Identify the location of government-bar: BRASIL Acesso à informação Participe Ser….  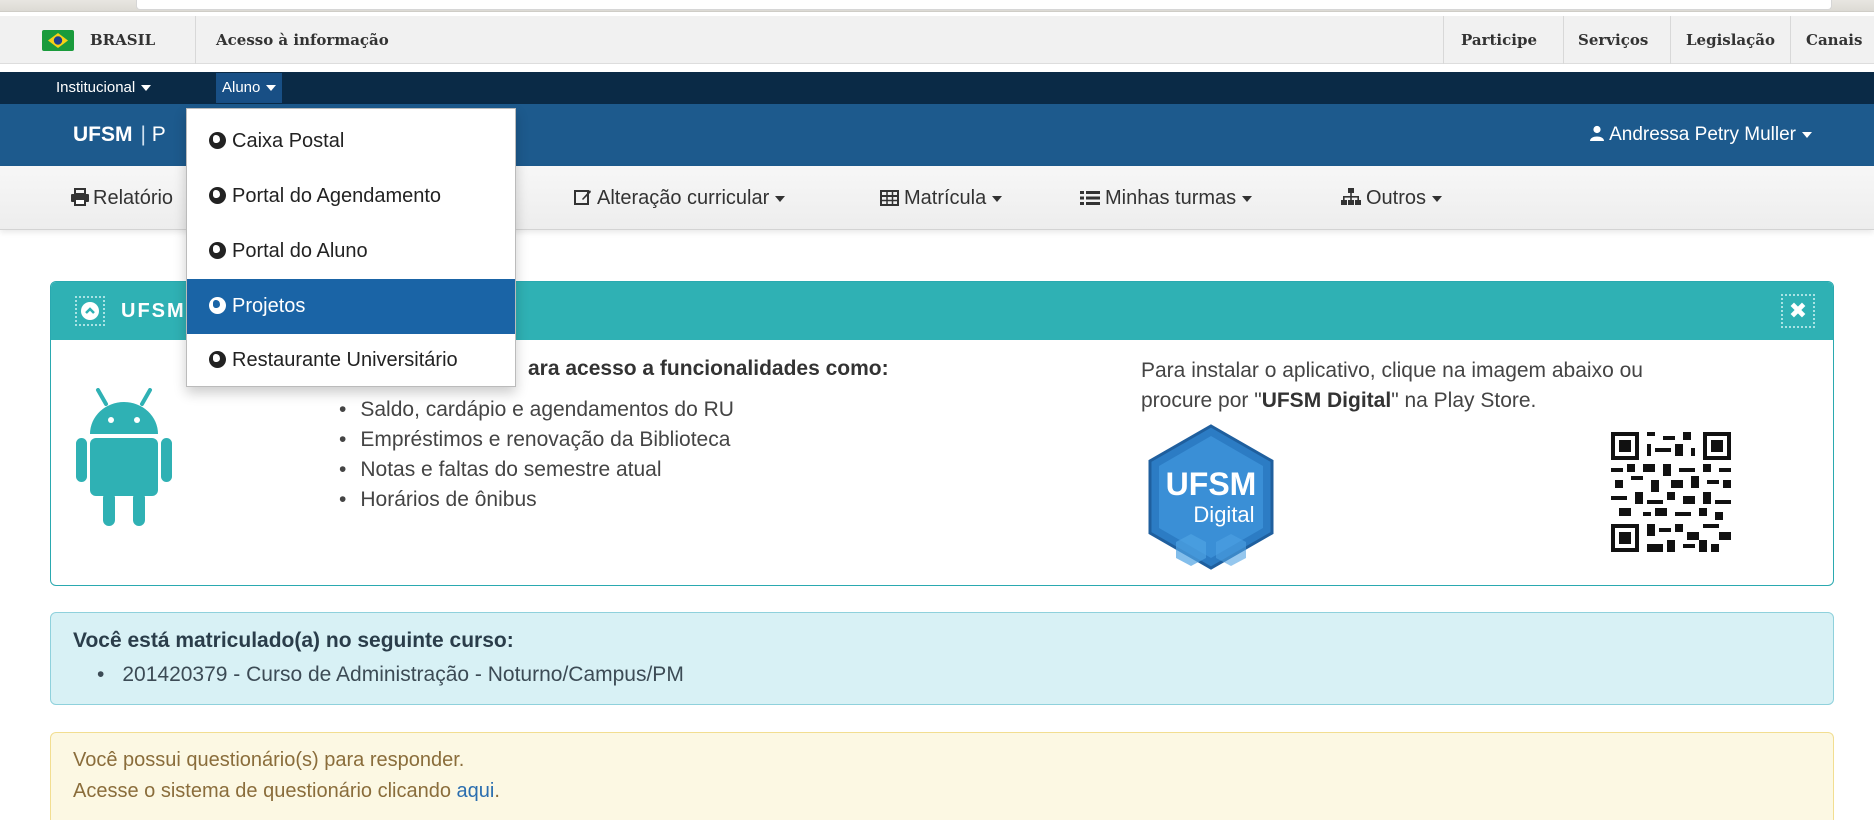
(937, 40).